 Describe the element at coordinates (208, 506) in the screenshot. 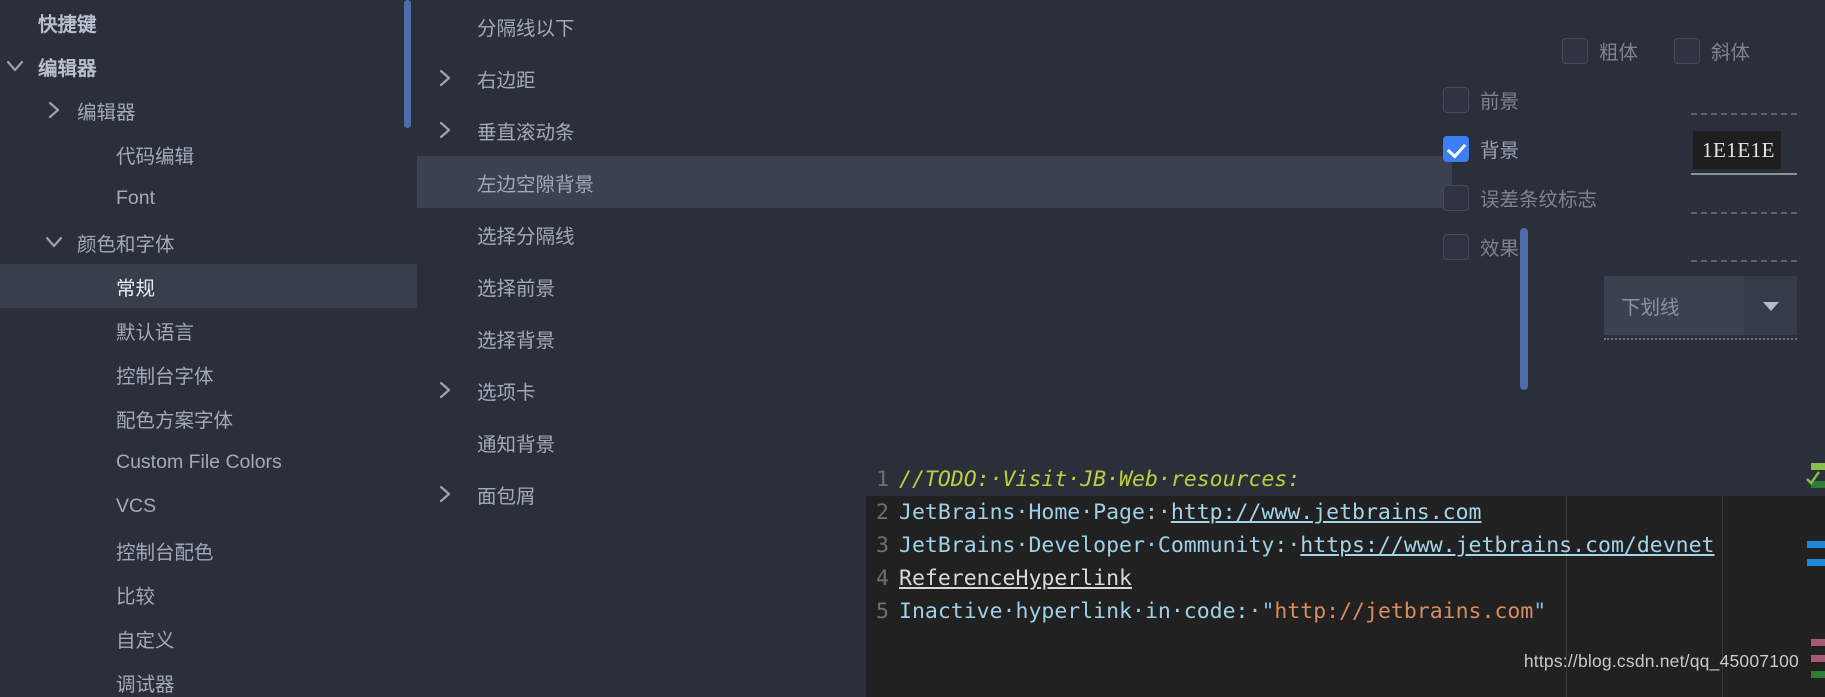

I see `sidebar-item: VCS` at that location.